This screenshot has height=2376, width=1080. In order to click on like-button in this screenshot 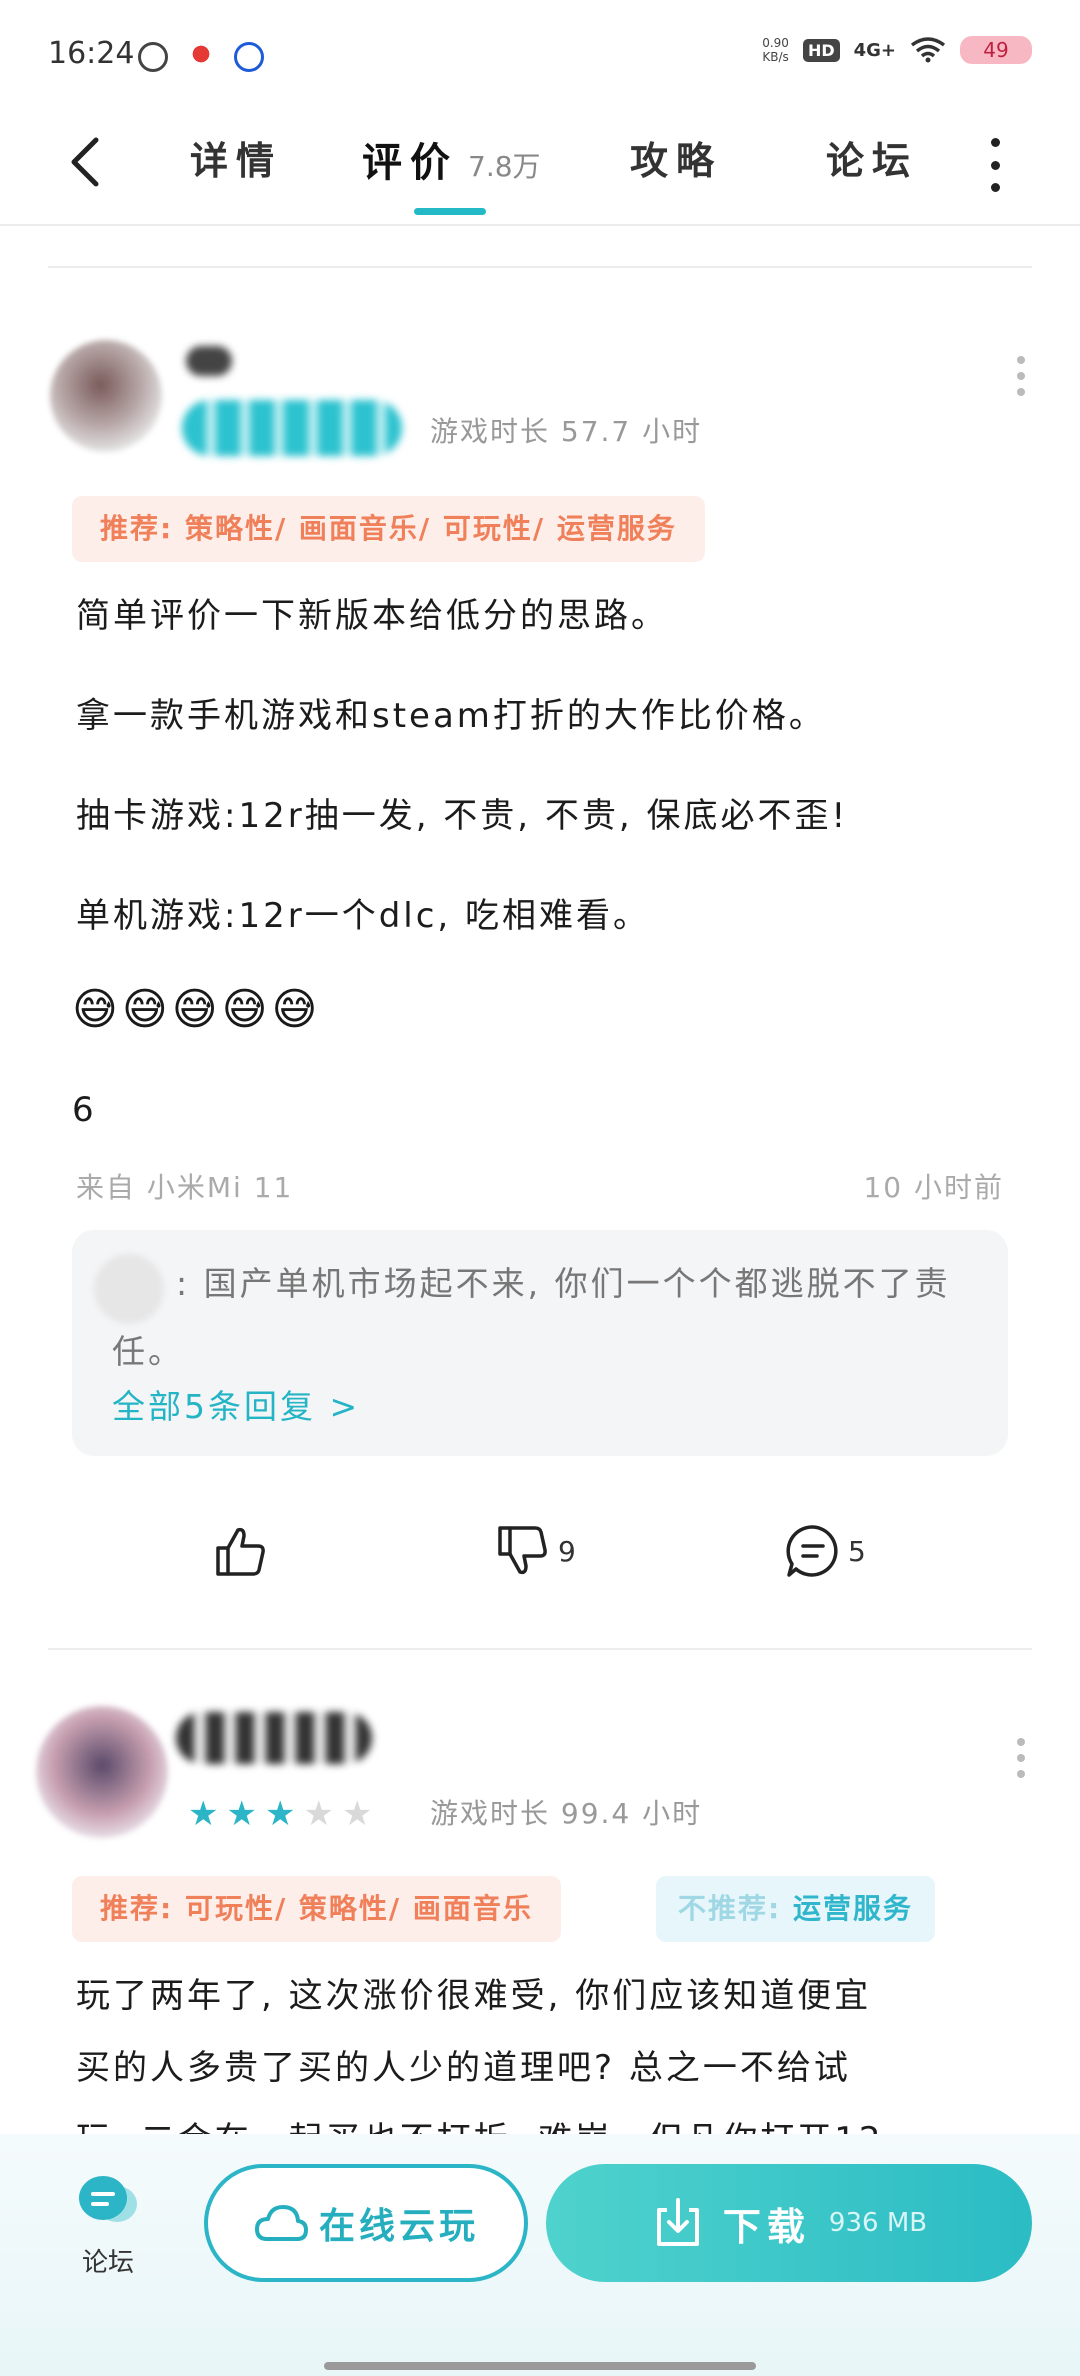, I will do `click(241, 1551)`.